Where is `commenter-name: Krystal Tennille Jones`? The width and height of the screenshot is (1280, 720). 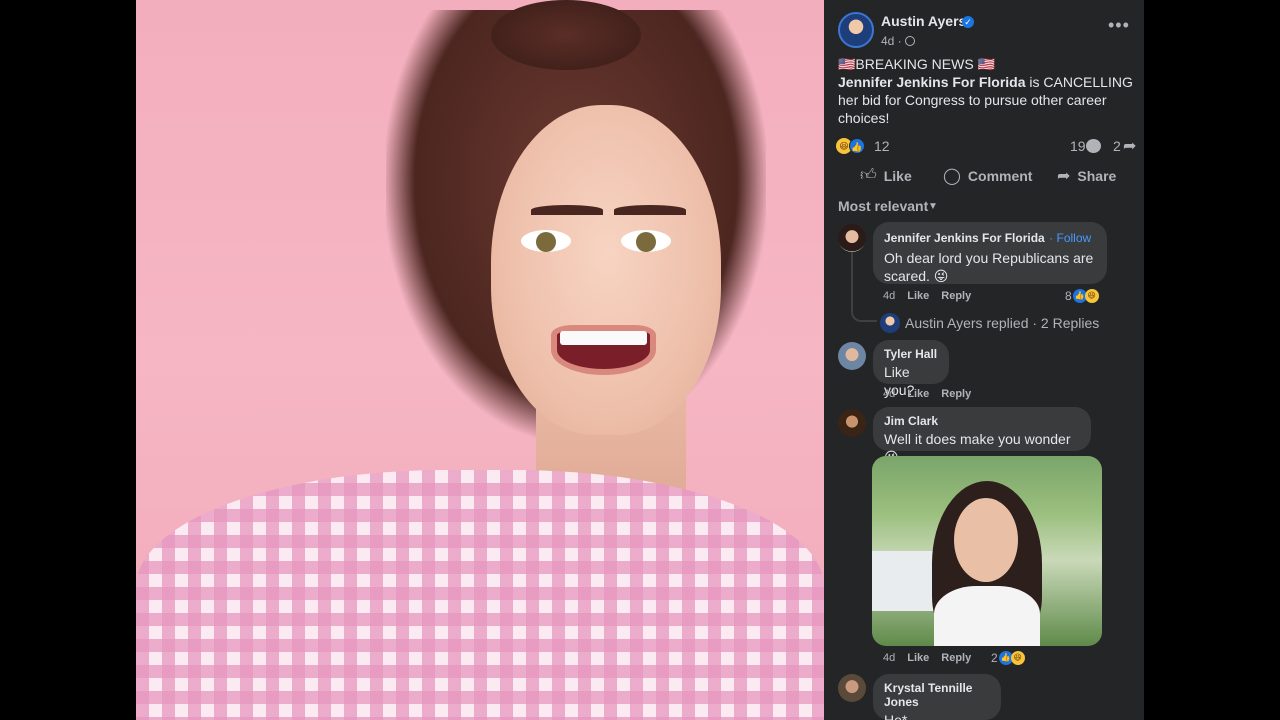
commenter-name: Krystal Tennille Jones is located at coordinates (937, 695).